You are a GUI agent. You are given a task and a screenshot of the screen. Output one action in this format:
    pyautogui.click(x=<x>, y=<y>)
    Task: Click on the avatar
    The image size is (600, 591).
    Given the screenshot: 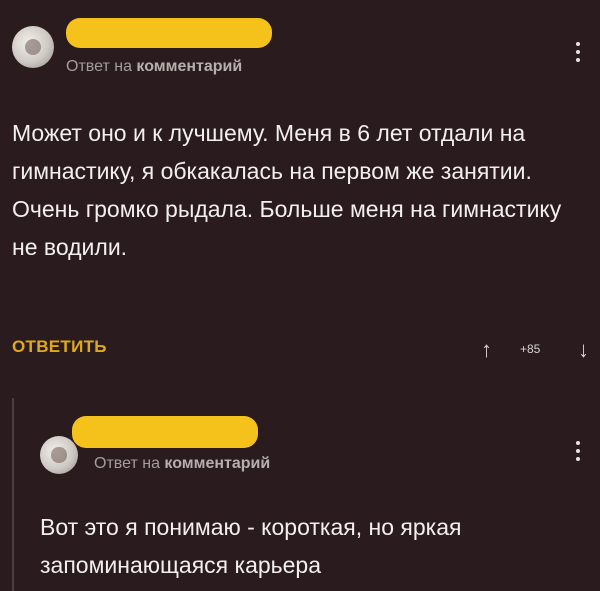 What is the action you would take?
    pyautogui.click(x=59, y=455)
    